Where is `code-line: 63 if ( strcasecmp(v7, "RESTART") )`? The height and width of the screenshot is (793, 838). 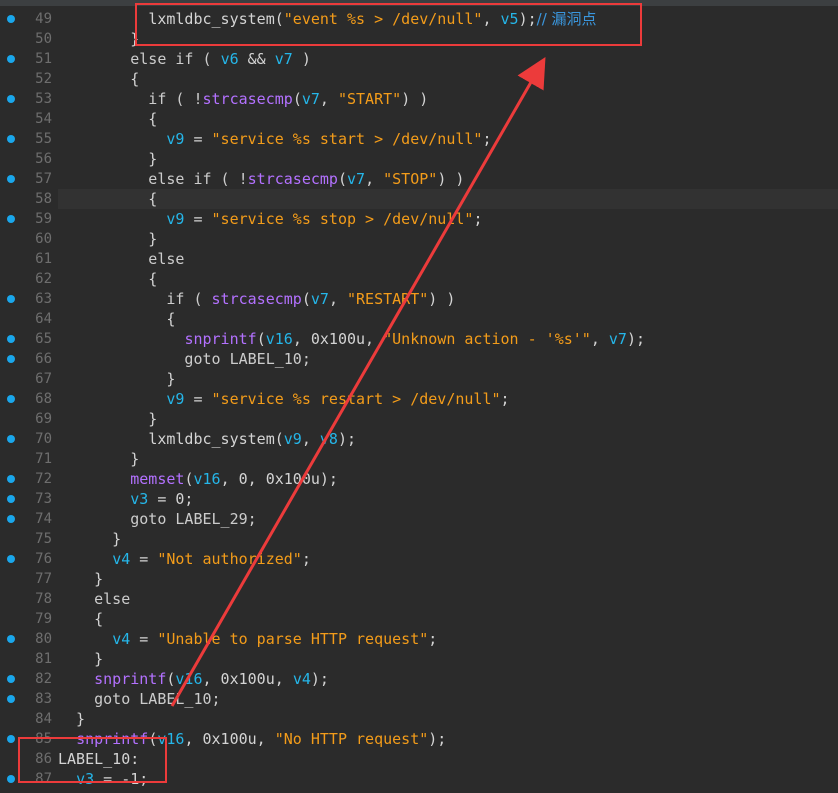
code-line: 63 if ( strcasecmp(v7, "RESTART") ) is located at coordinates (419, 299).